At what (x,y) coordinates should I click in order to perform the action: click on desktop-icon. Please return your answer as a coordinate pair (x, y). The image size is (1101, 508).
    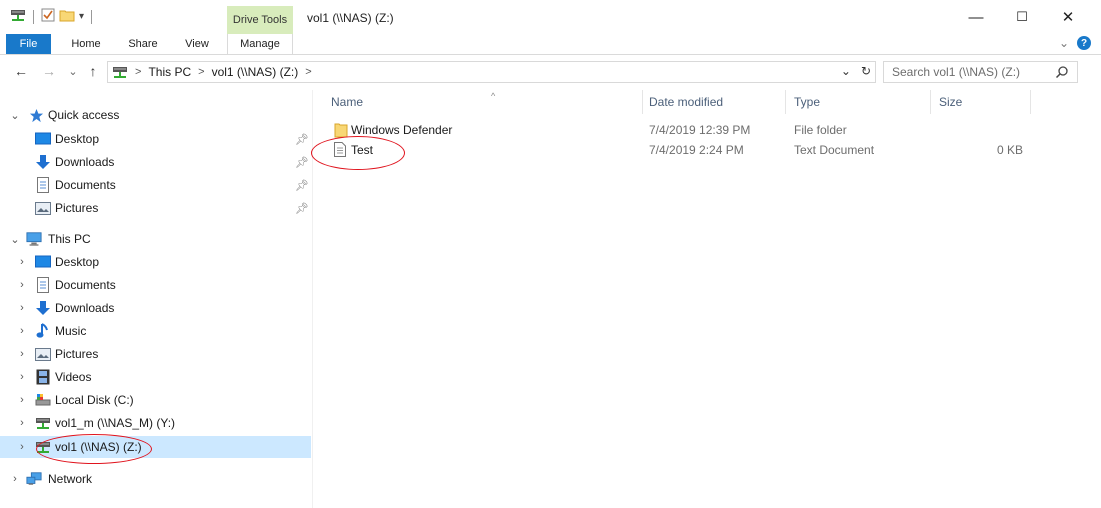
    Looking at the image, I should click on (43, 139).